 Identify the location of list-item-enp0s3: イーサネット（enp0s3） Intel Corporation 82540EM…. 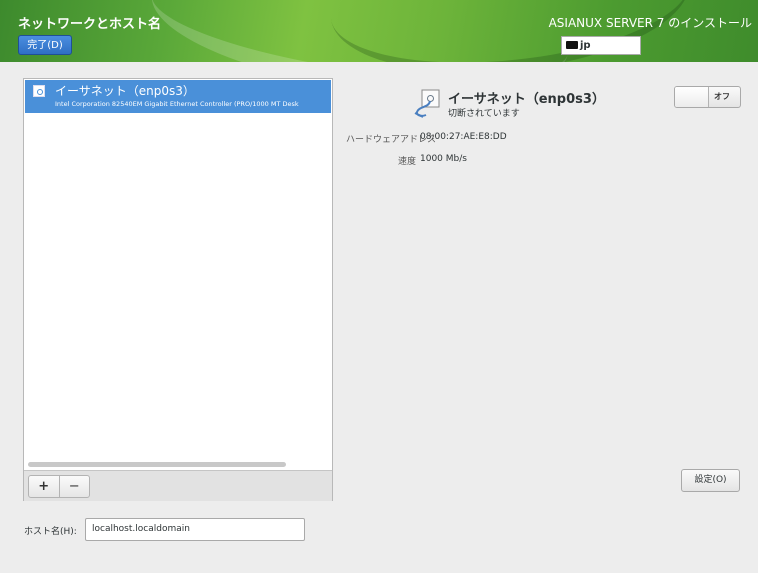
(178, 96).